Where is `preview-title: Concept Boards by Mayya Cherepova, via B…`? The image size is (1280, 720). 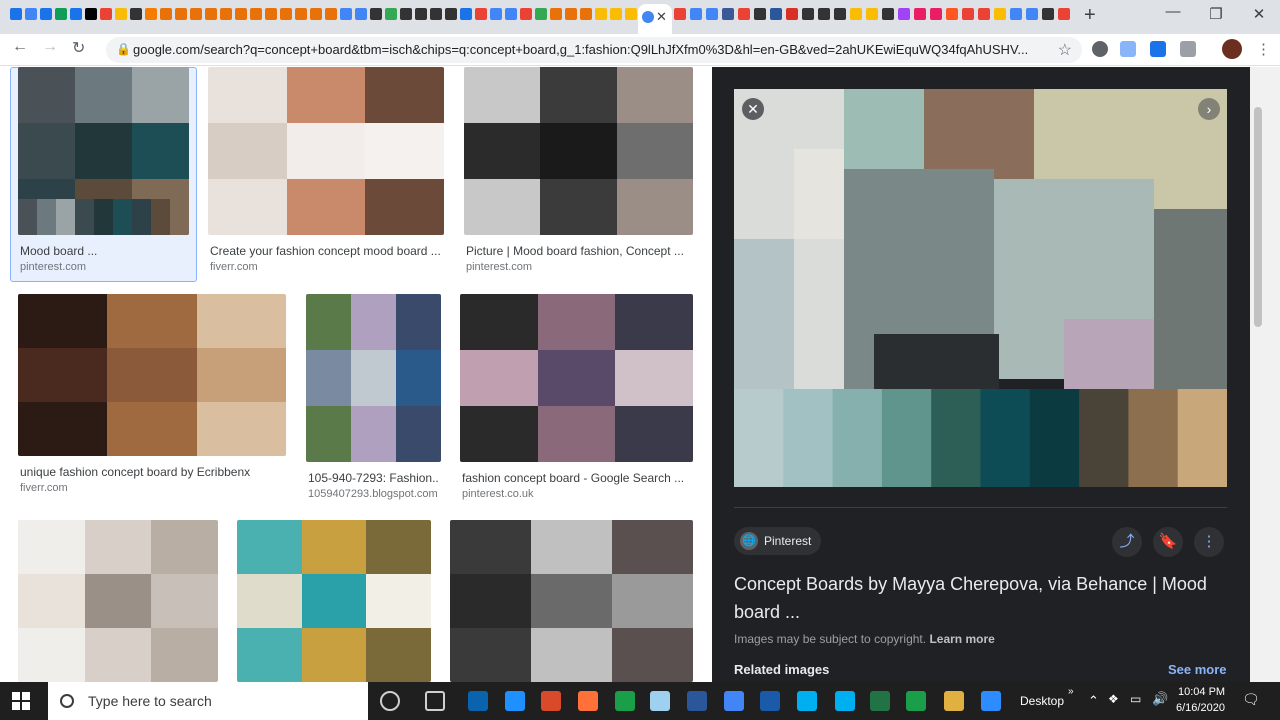
preview-title: Concept Boards by Mayya Cherepova, via B… is located at coordinates (984, 598).